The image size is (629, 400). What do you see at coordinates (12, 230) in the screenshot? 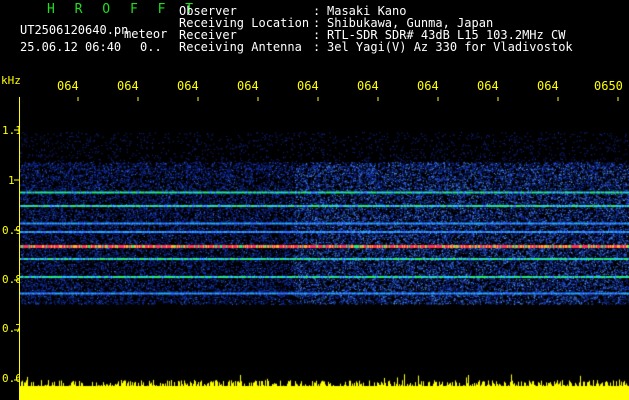
I see `y-tick-label: 0.9` at bounding box center [12, 230].